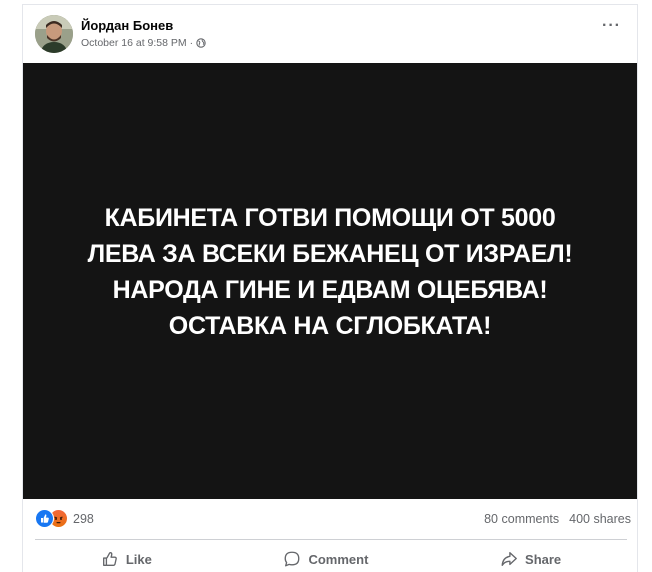 The image size is (652, 572). What do you see at coordinates (109, 558) in the screenshot?
I see `thumbs-up-icon` at bounding box center [109, 558].